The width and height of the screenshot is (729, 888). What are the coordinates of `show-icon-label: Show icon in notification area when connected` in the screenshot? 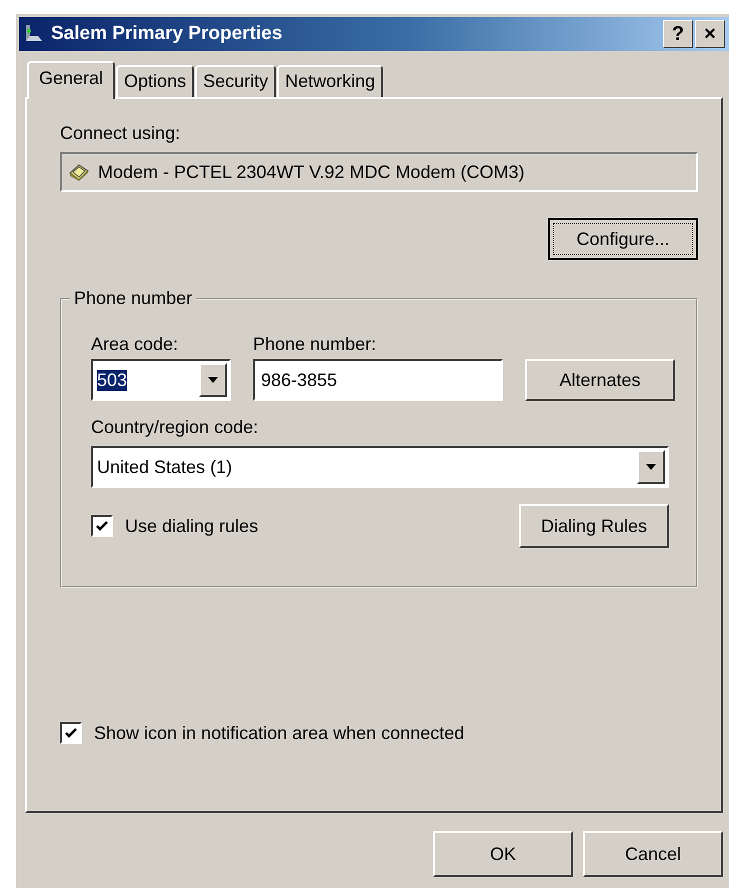 It's located at (279, 733).